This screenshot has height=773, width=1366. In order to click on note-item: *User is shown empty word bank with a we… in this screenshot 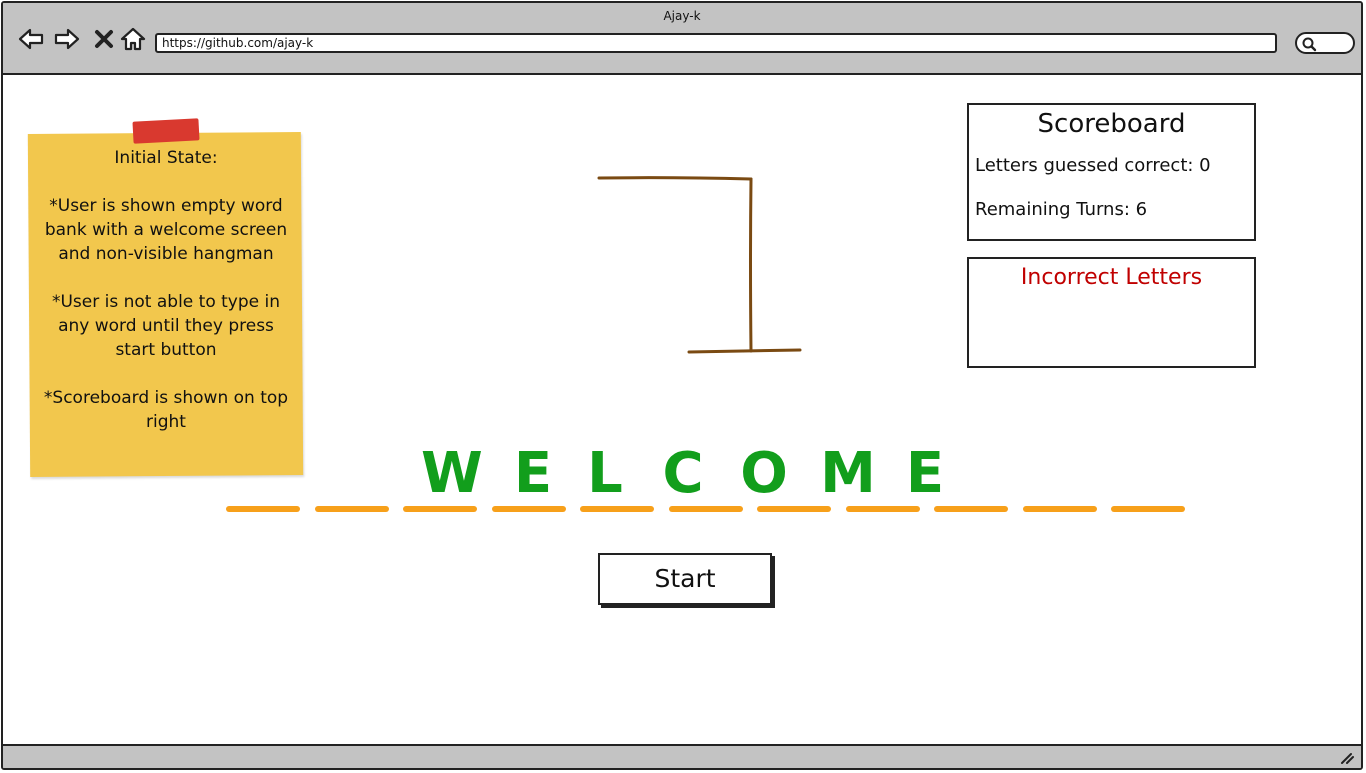, I will do `click(166, 230)`.